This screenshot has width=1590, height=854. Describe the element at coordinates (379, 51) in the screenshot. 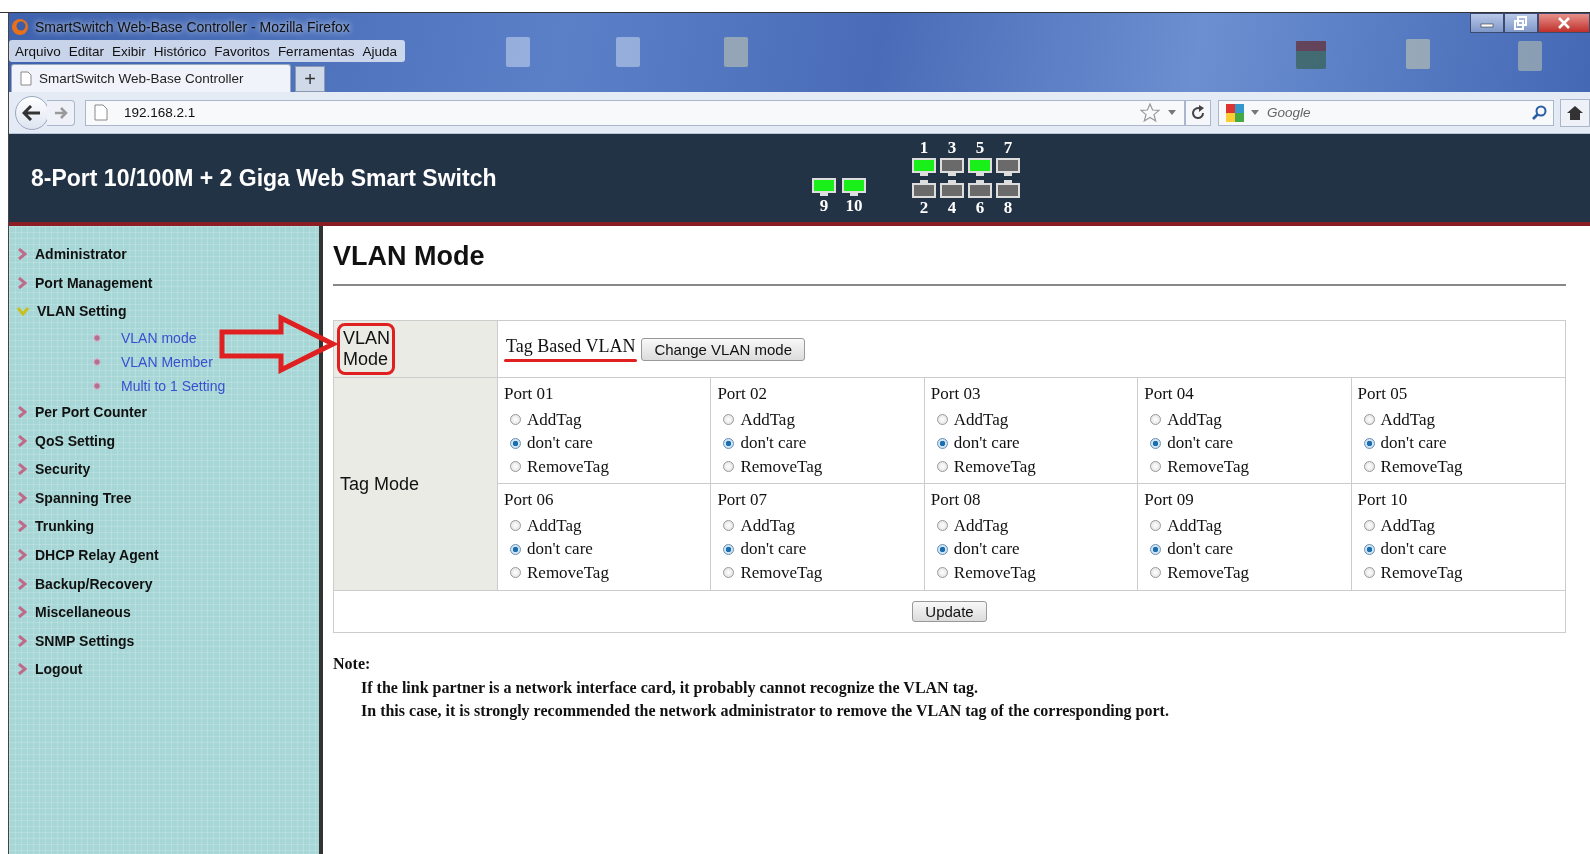

I see `menu-item: Ajuda` at that location.